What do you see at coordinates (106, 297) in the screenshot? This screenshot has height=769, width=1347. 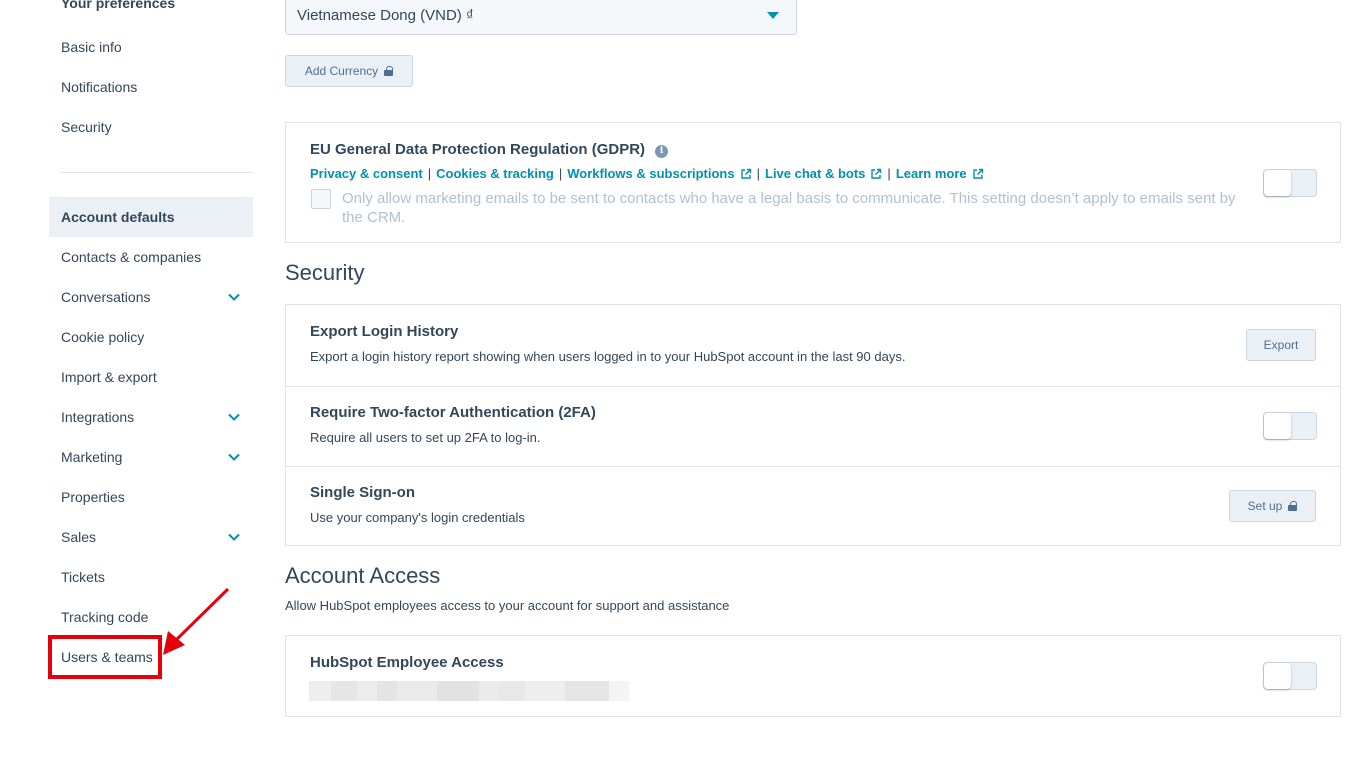 I see `sidebar-item-label: Conversations` at bounding box center [106, 297].